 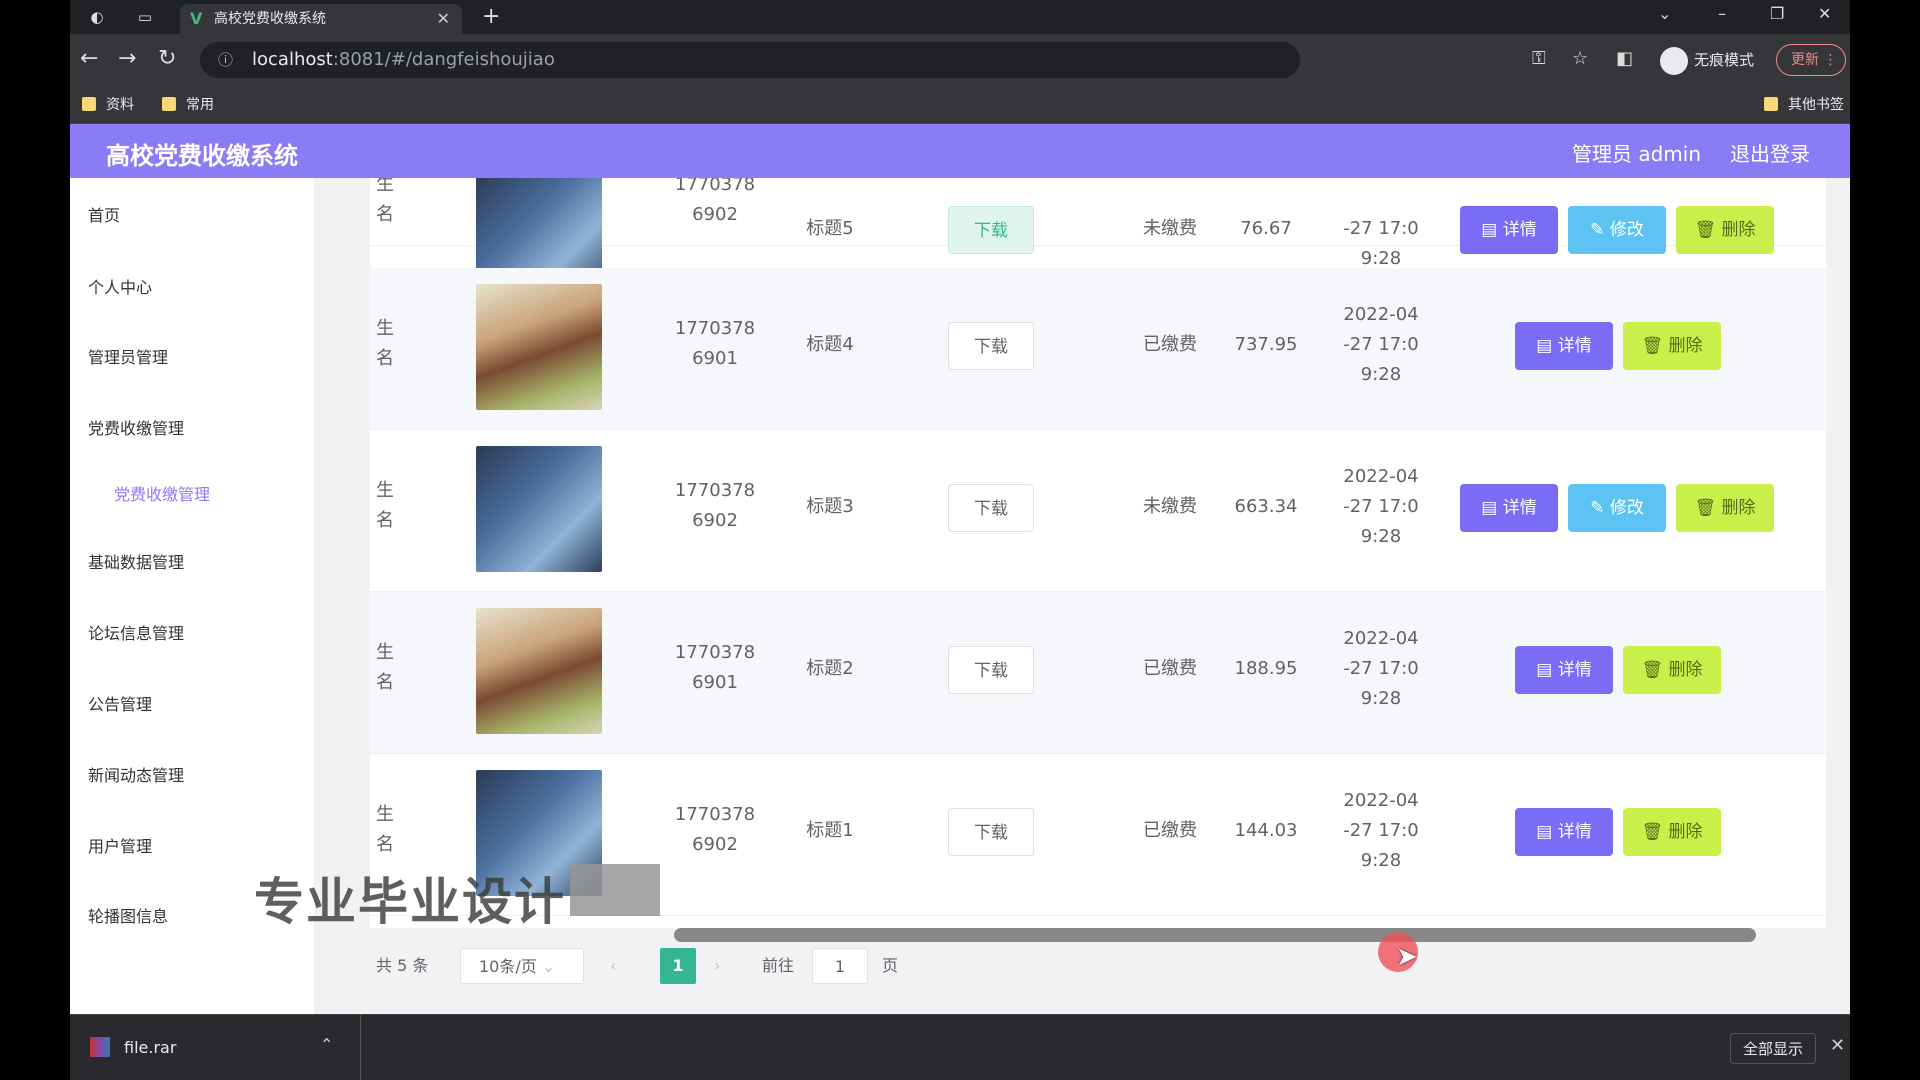 What do you see at coordinates (1707, 60) in the screenshot?
I see `incognito-indicator: 无痕模式` at bounding box center [1707, 60].